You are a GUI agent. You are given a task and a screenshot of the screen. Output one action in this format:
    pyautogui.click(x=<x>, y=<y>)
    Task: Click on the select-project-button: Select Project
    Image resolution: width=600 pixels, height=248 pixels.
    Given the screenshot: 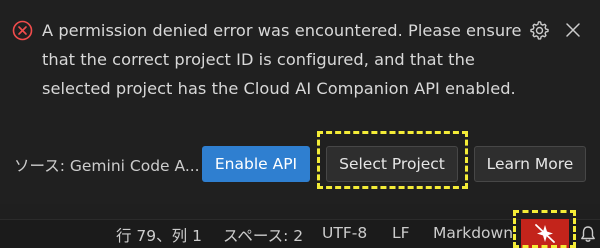 What is the action you would take?
    pyautogui.click(x=392, y=164)
    